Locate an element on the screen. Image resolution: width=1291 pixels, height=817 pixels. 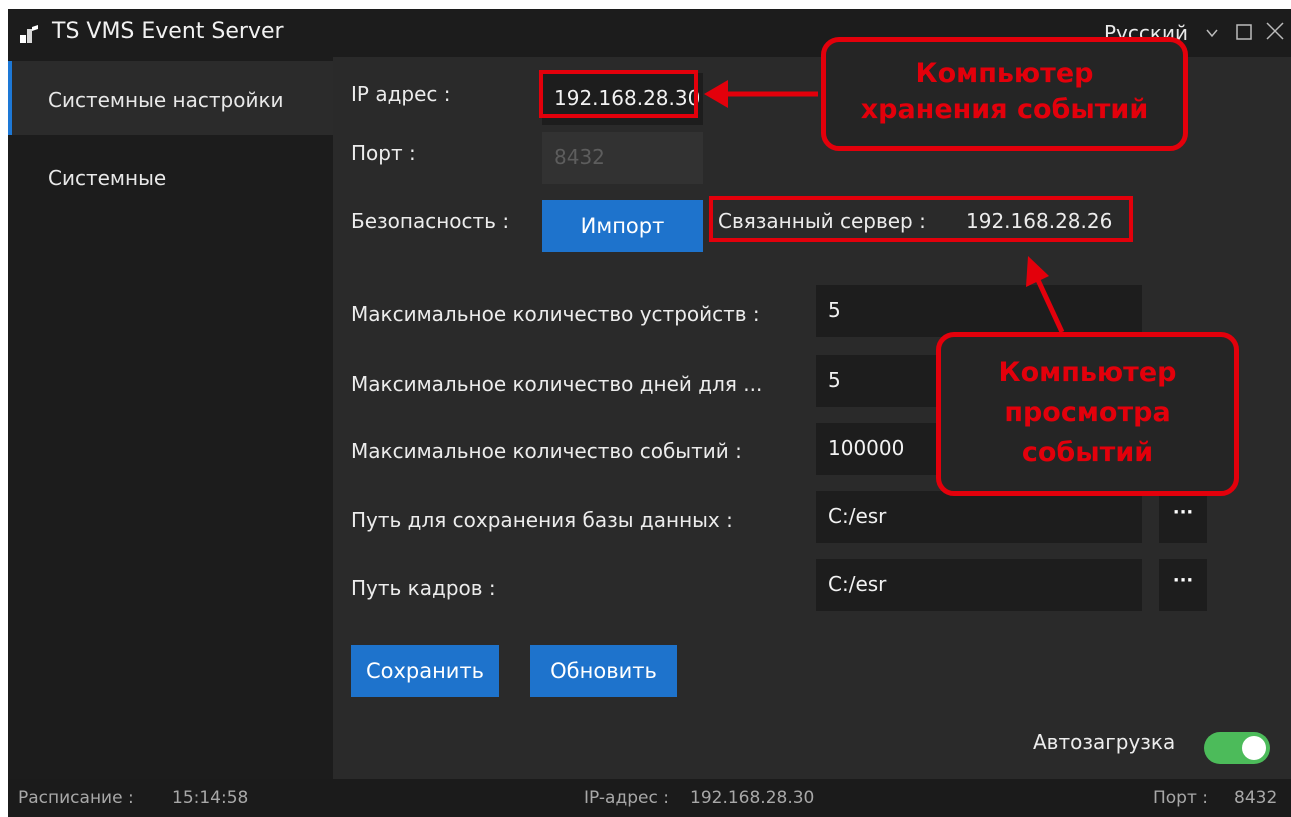
sidebar-item-label: Системные is located at coordinates (107, 178).